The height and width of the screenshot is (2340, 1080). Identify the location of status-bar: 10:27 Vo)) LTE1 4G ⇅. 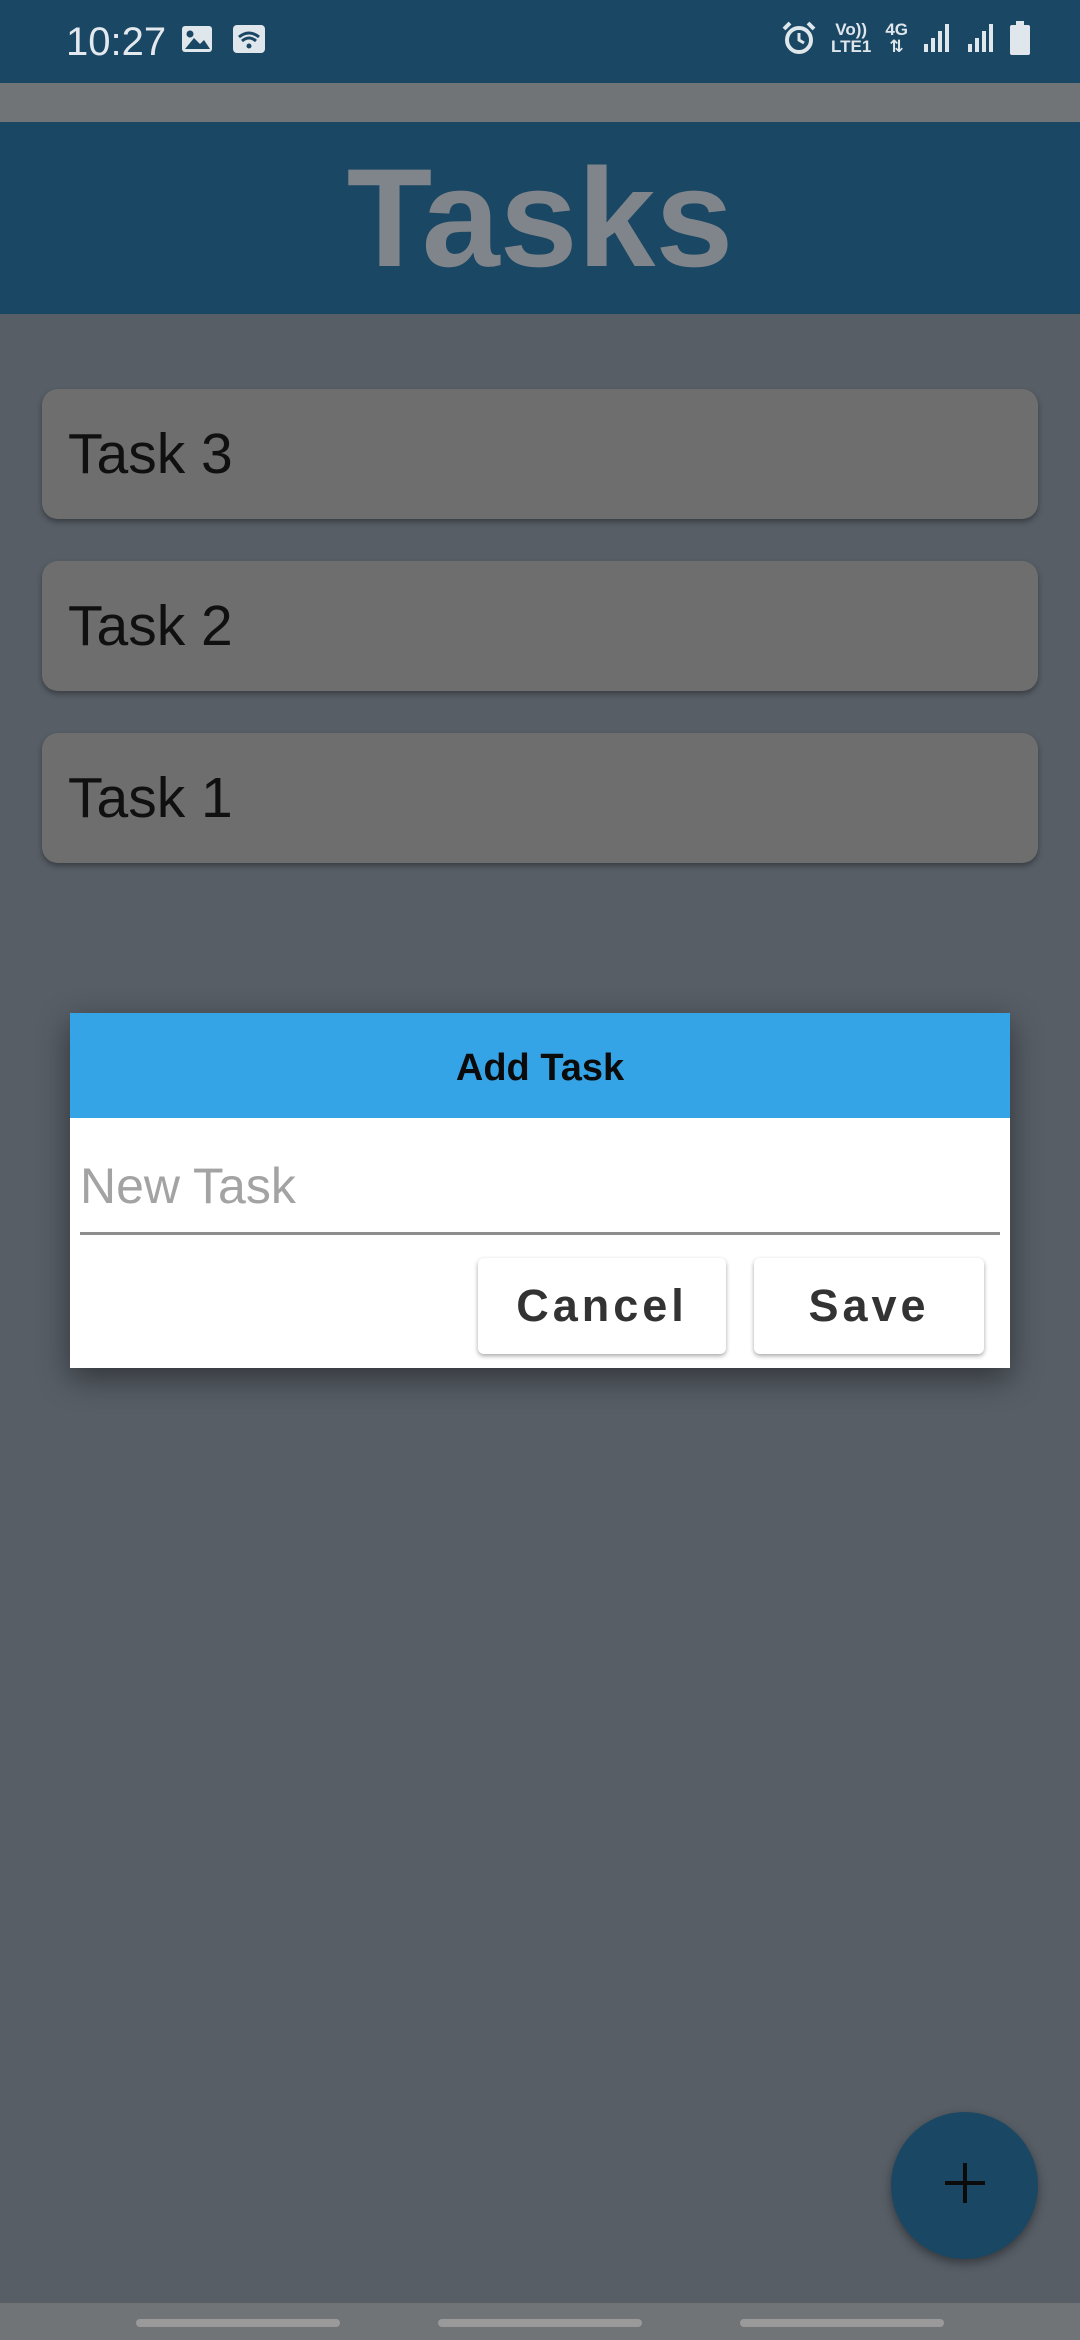
(540, 41).